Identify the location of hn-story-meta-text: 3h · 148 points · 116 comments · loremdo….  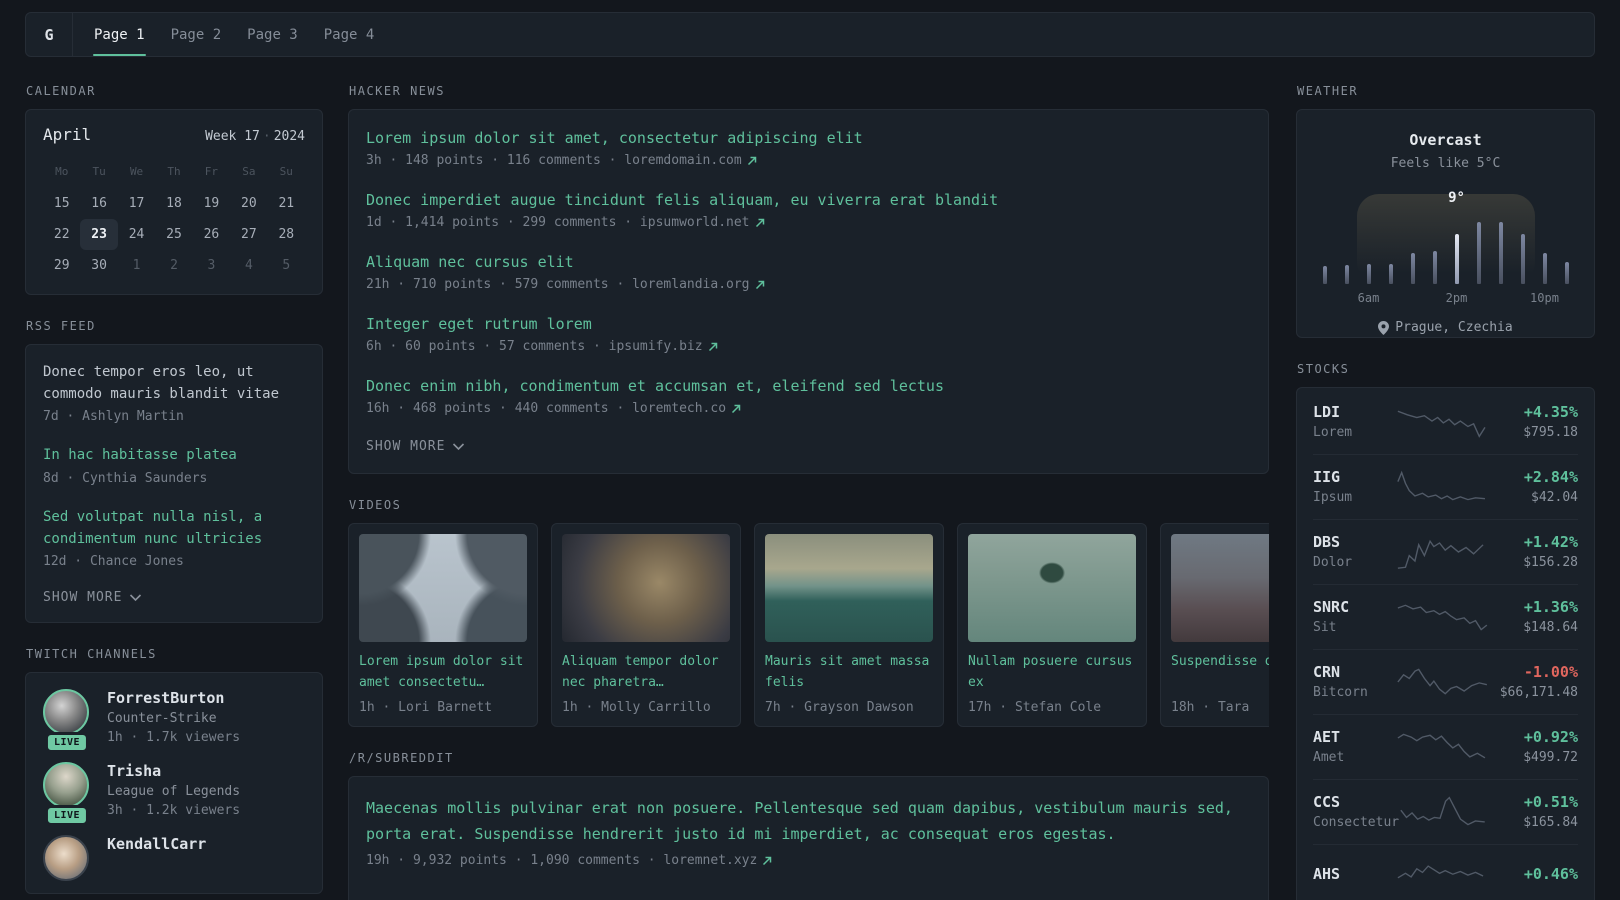
(554, 160).